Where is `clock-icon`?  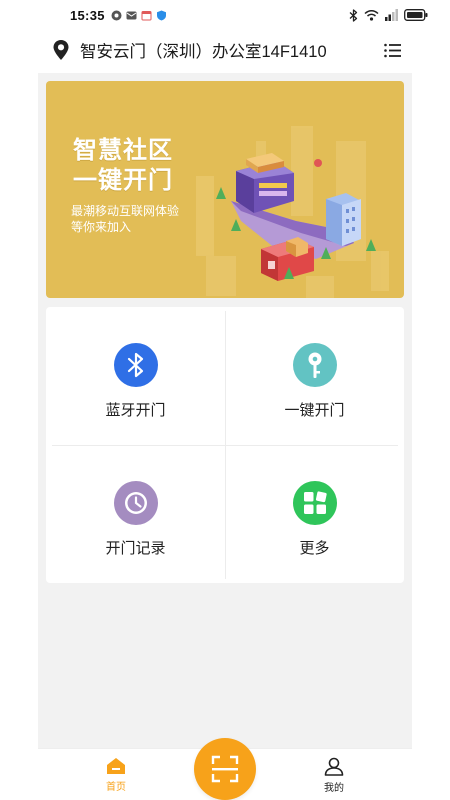
clock-icon is located at coordinates (135, 503).